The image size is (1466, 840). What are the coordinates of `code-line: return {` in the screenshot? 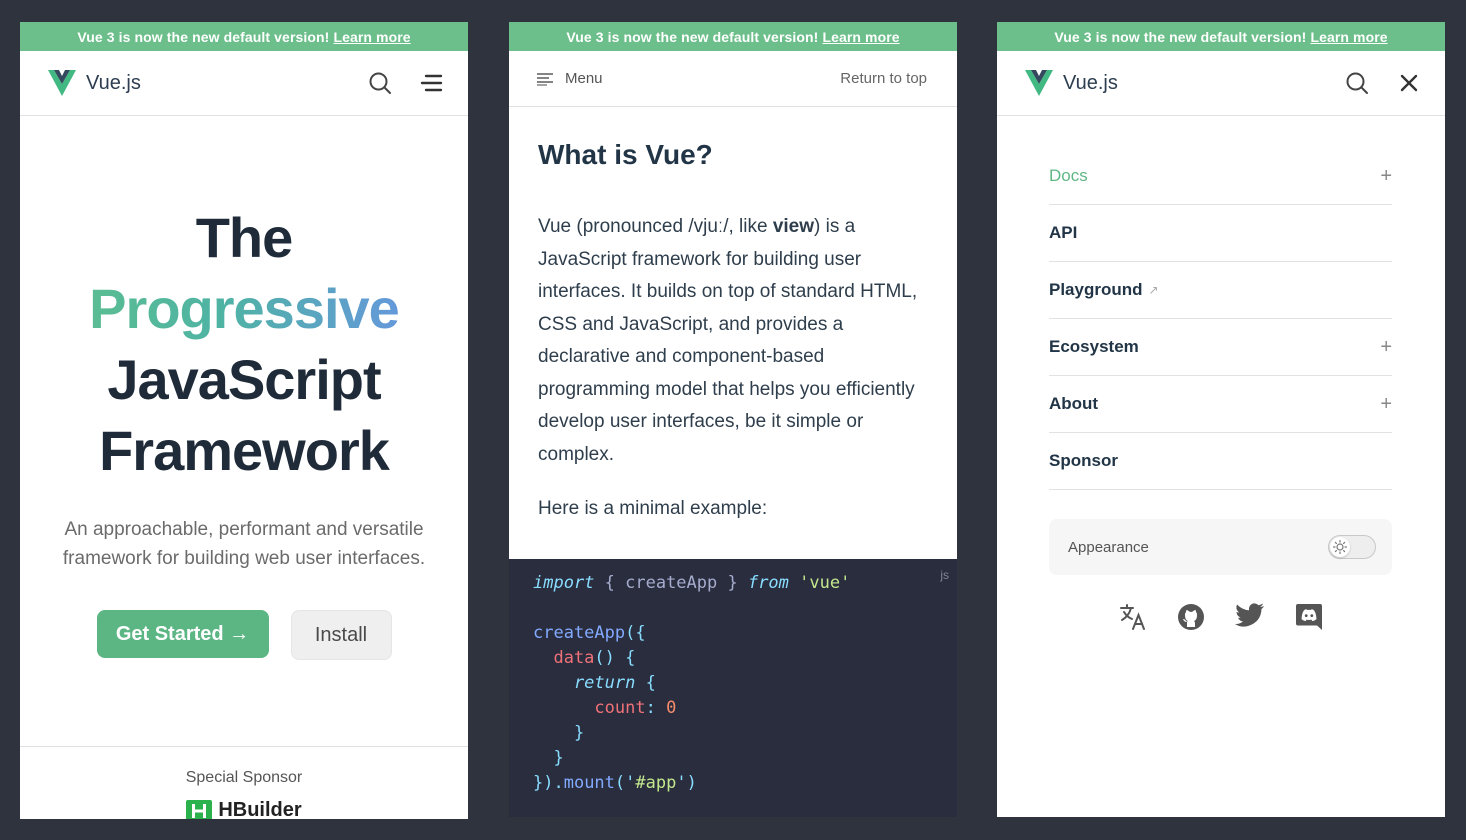 It's located at (733, 683).